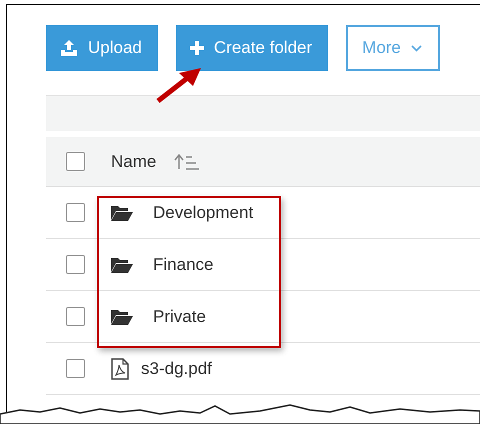 The height and width of the screenshot is (424, 480). What do you see at coordinates (183, 264) in the screenshot?
I see `file-name: Finance` at bounding box center [183, 264].